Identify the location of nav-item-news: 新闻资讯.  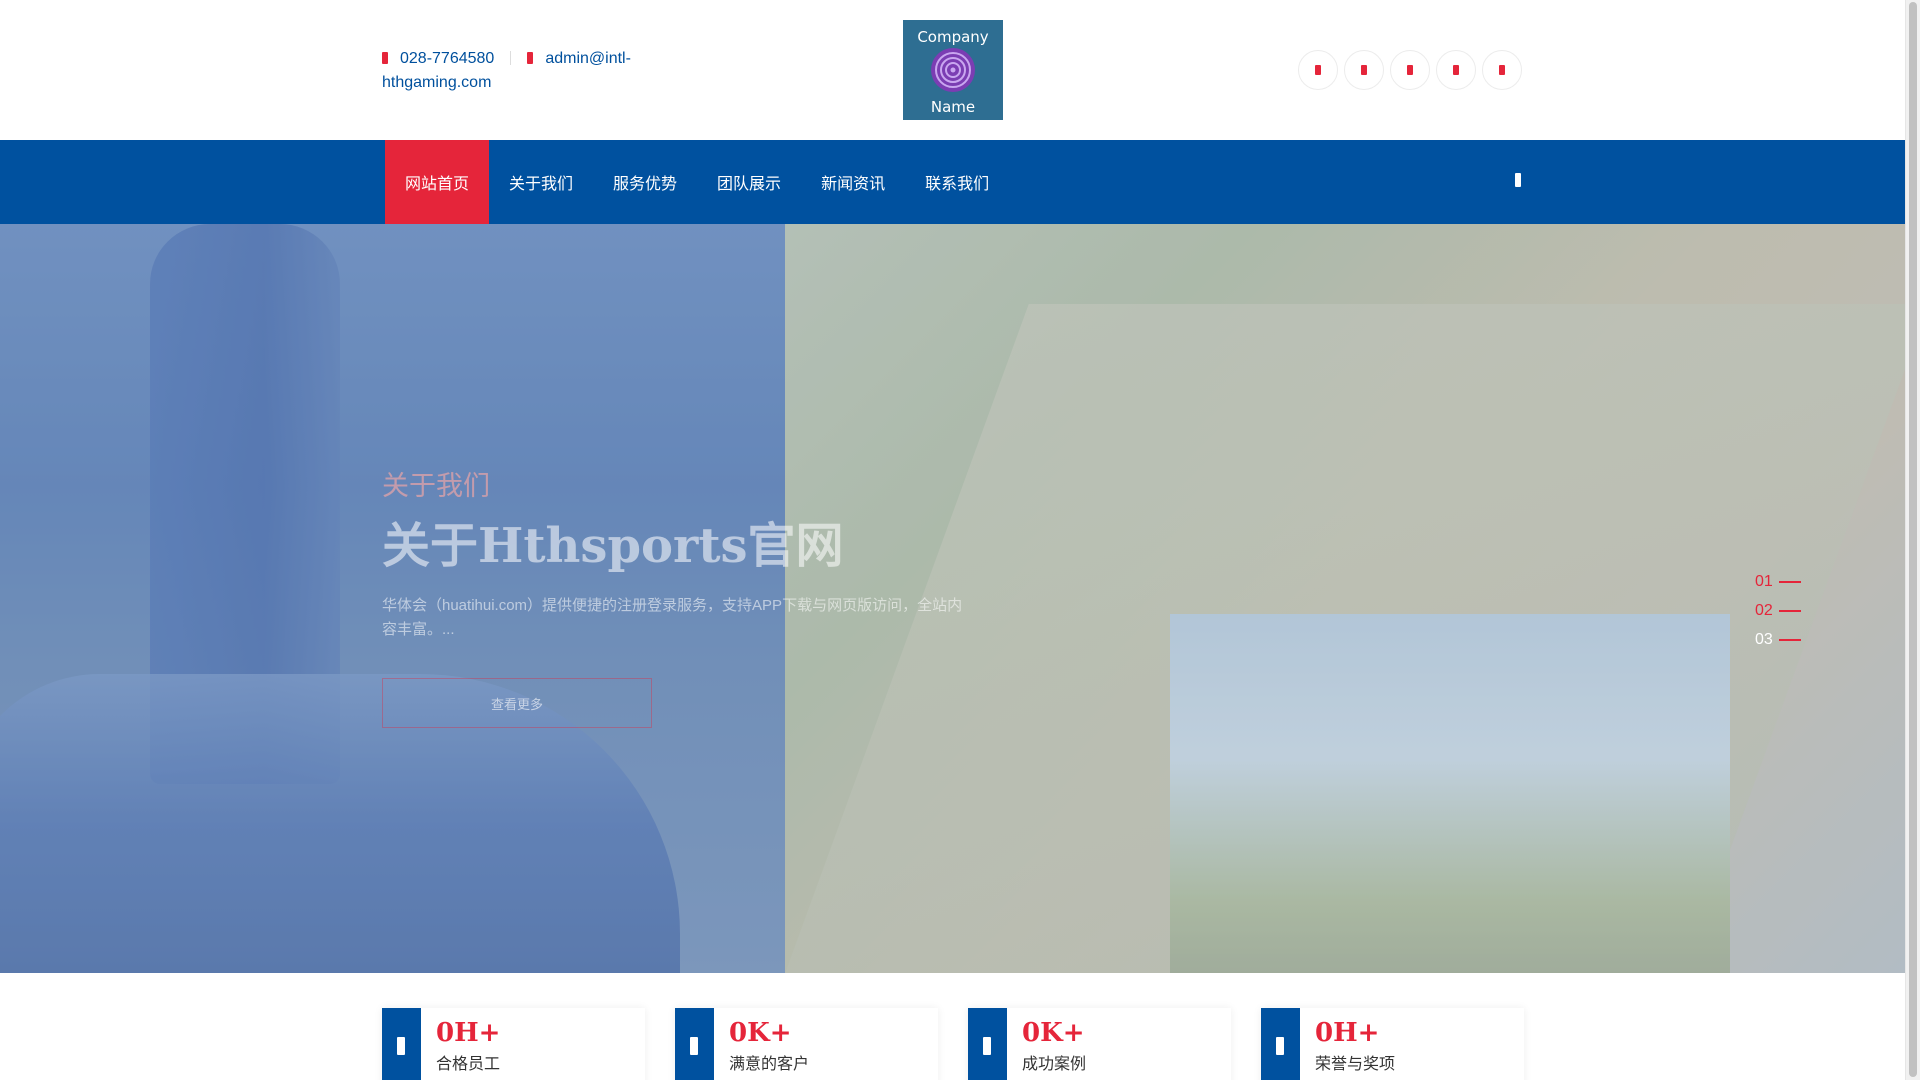
(853, 182).